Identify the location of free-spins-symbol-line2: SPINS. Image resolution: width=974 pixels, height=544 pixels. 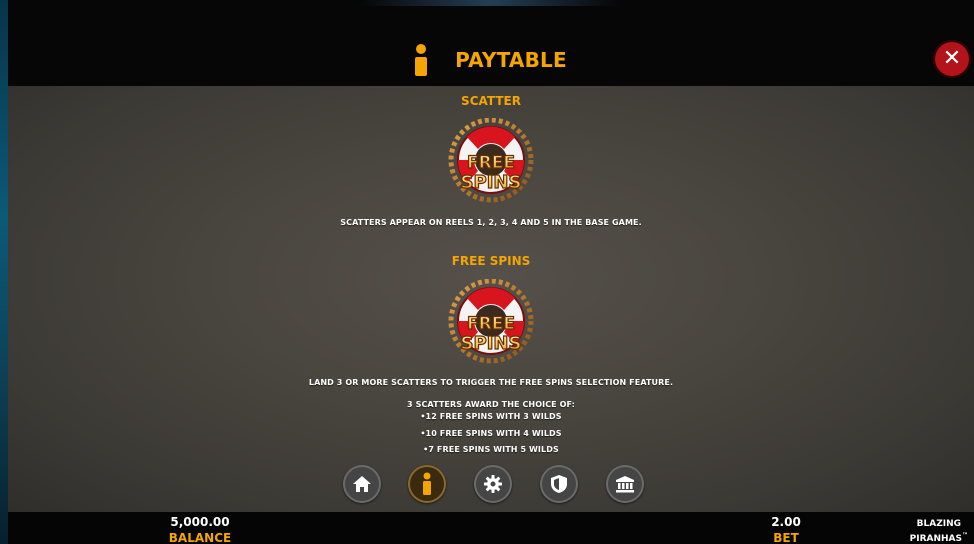
(491, 343).